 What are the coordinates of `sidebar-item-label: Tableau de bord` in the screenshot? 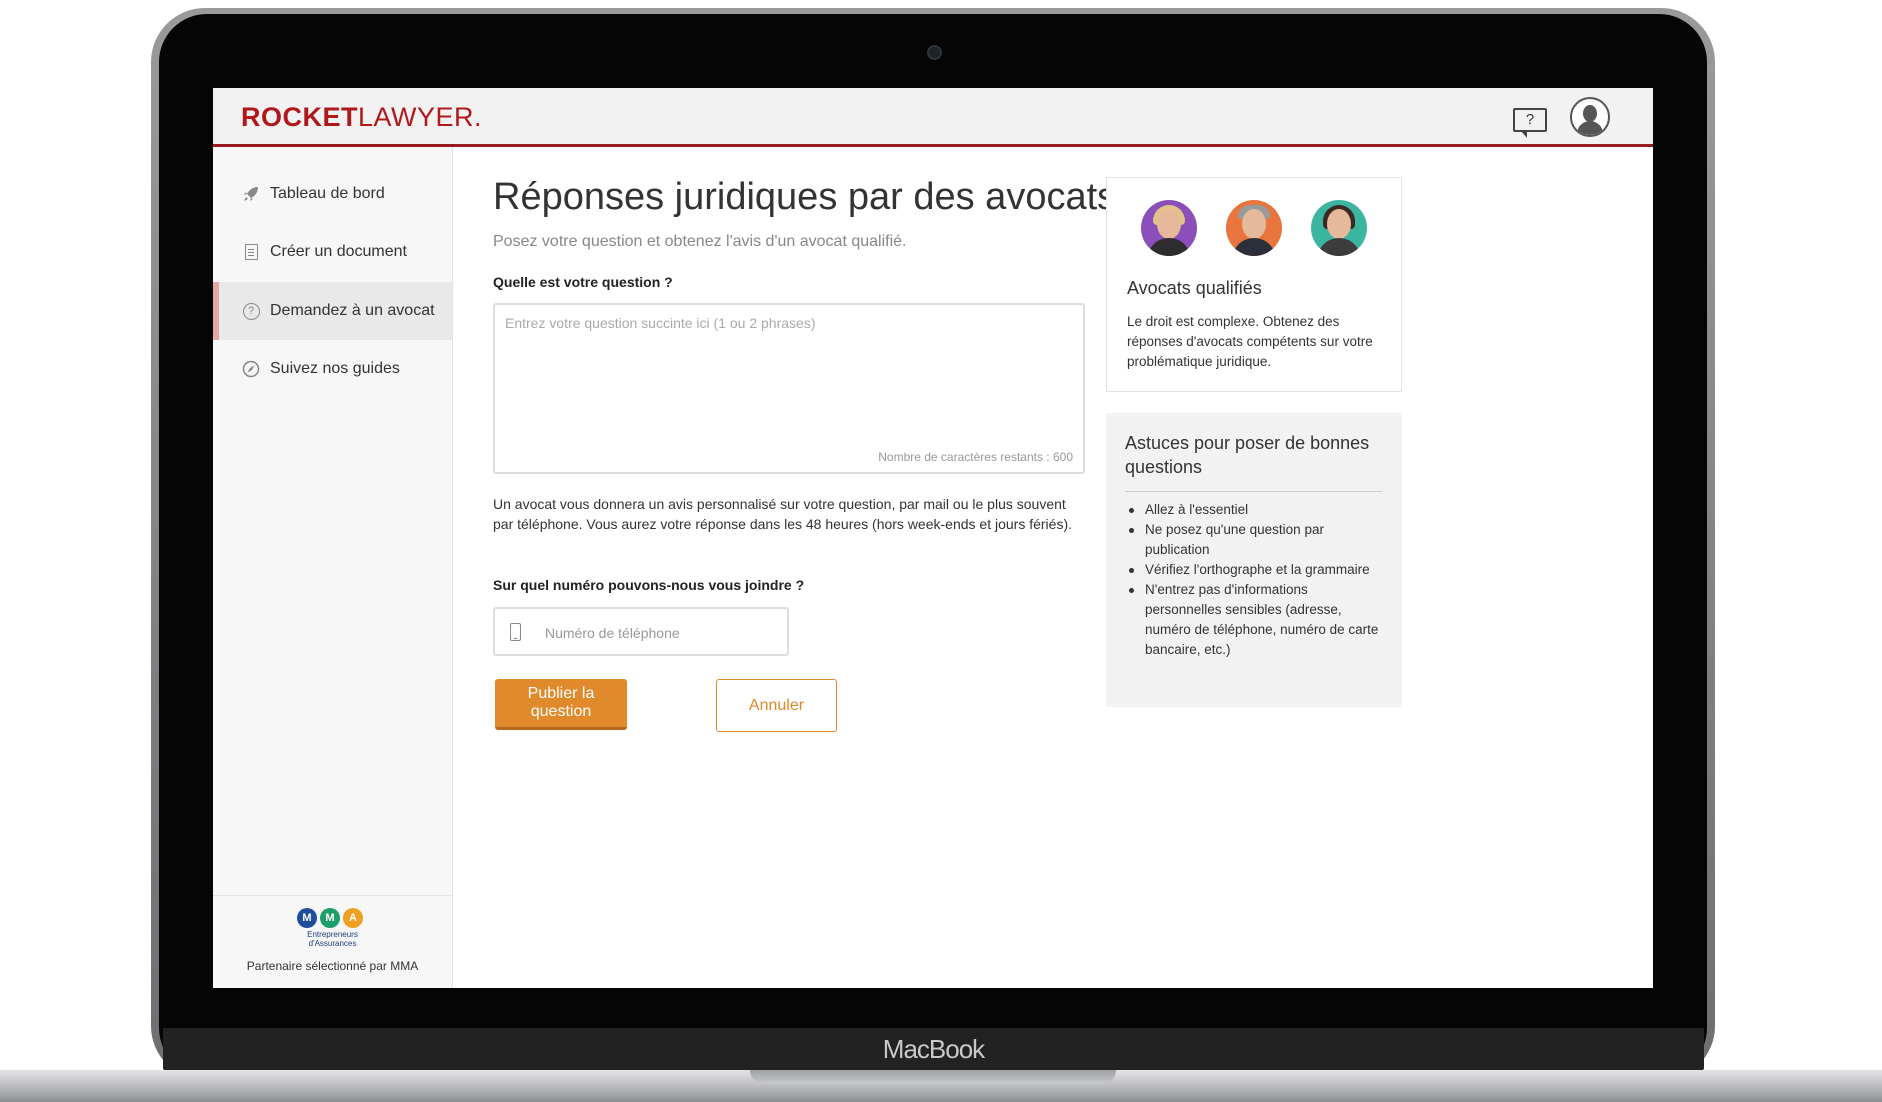 It's located at (327, 193).